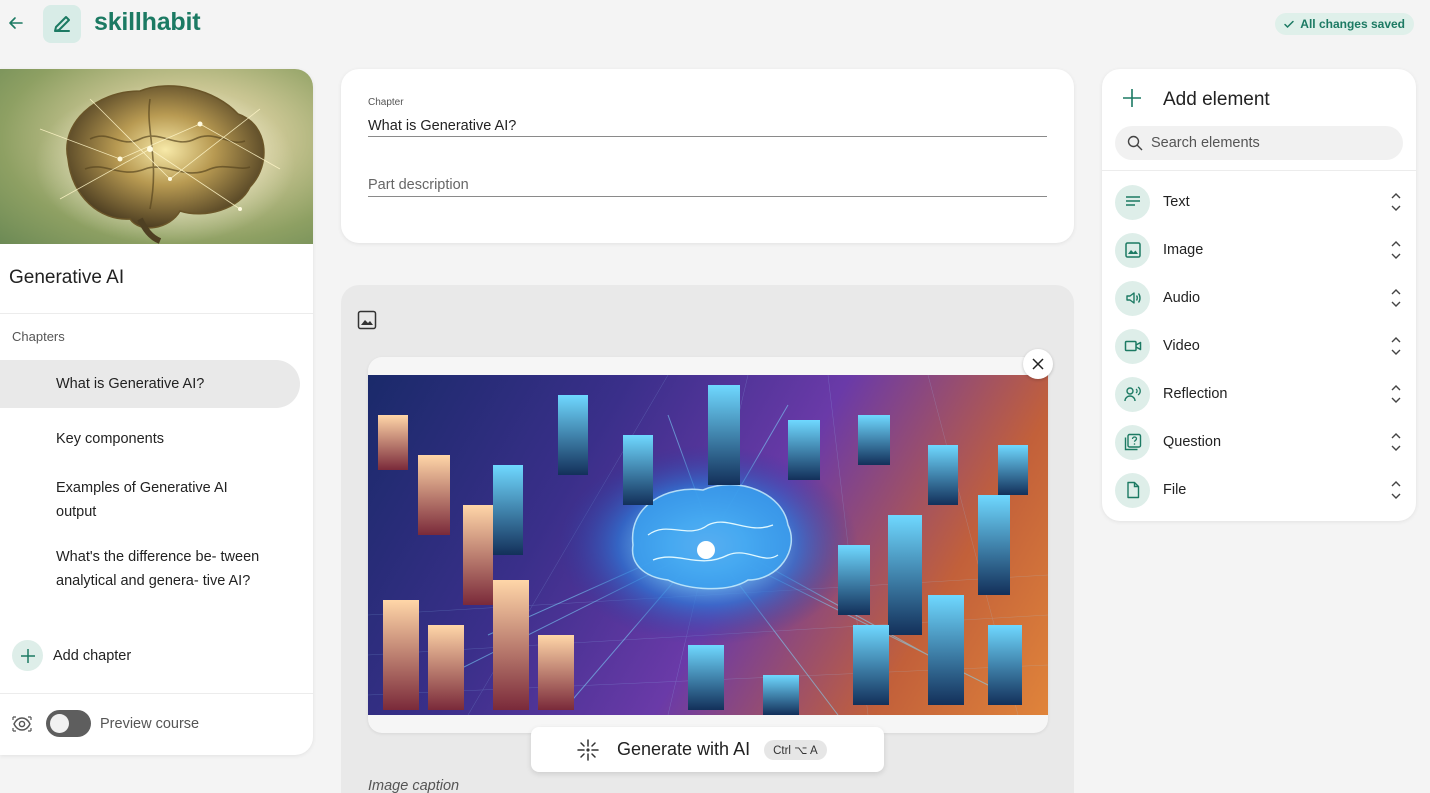  What do you see at coordinates (110, 439) in the screenshot?
I see `chapter-label: Key components` at bounding box center [110, 439].